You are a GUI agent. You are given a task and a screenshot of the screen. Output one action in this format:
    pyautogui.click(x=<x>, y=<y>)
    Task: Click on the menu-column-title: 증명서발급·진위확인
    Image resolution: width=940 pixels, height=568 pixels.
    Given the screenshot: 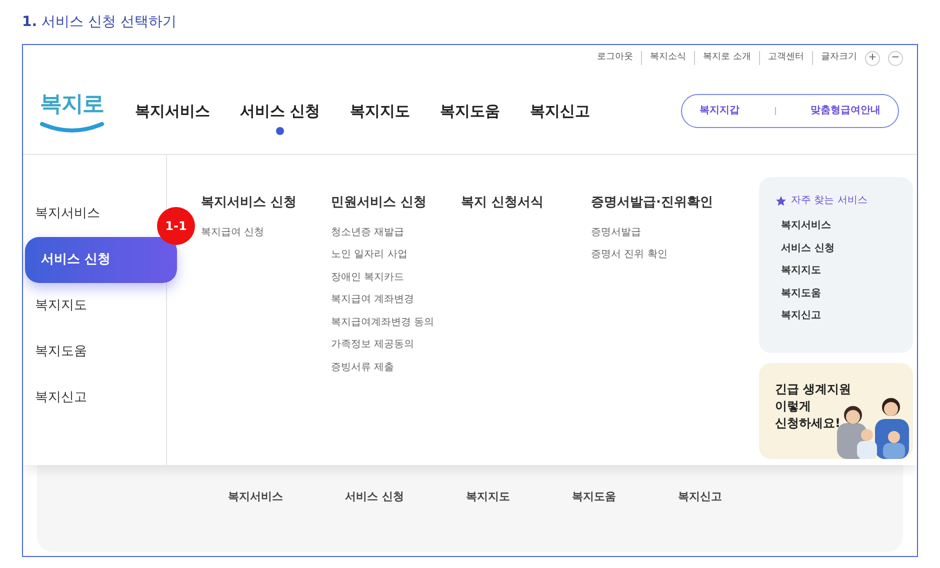 What is the action you would take?
    pyautogui.click(x=652, y=203)
    